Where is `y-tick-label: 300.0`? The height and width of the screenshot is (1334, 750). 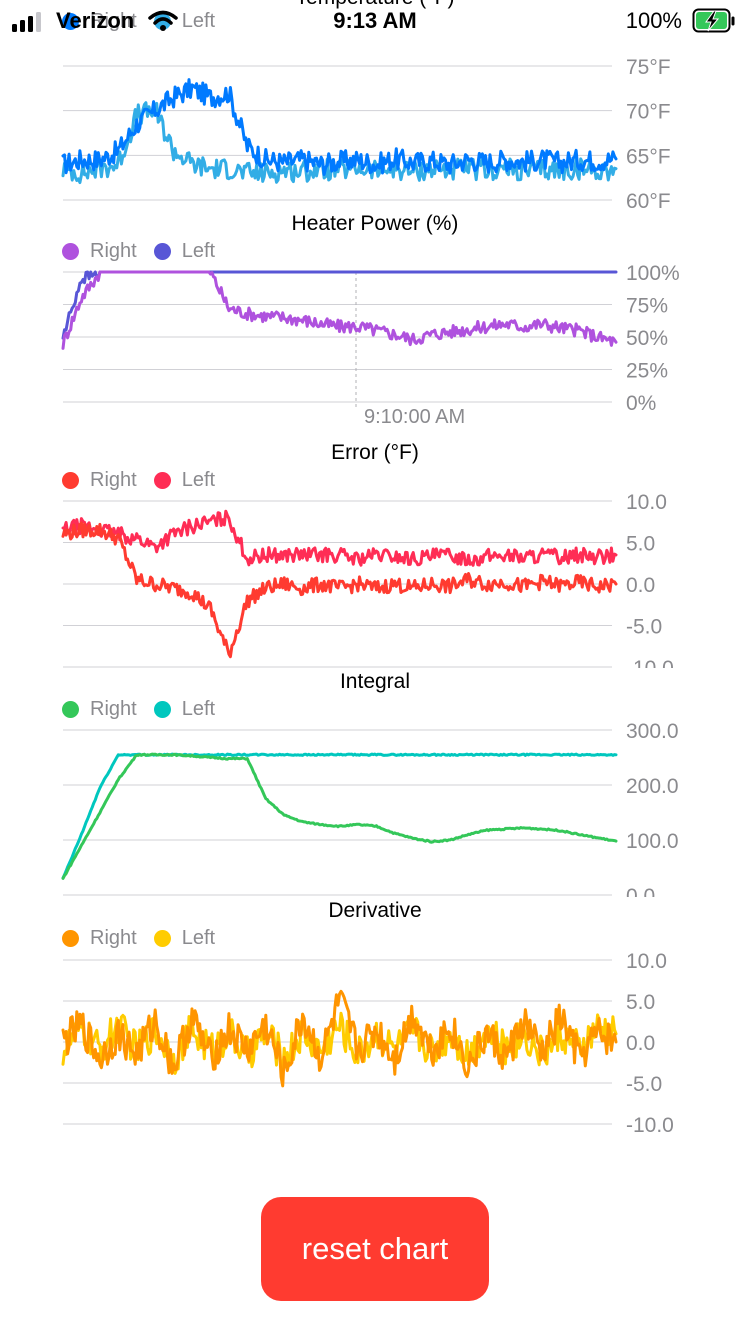 y-tick-label: 300.0 is located at coordinates (652, 731).